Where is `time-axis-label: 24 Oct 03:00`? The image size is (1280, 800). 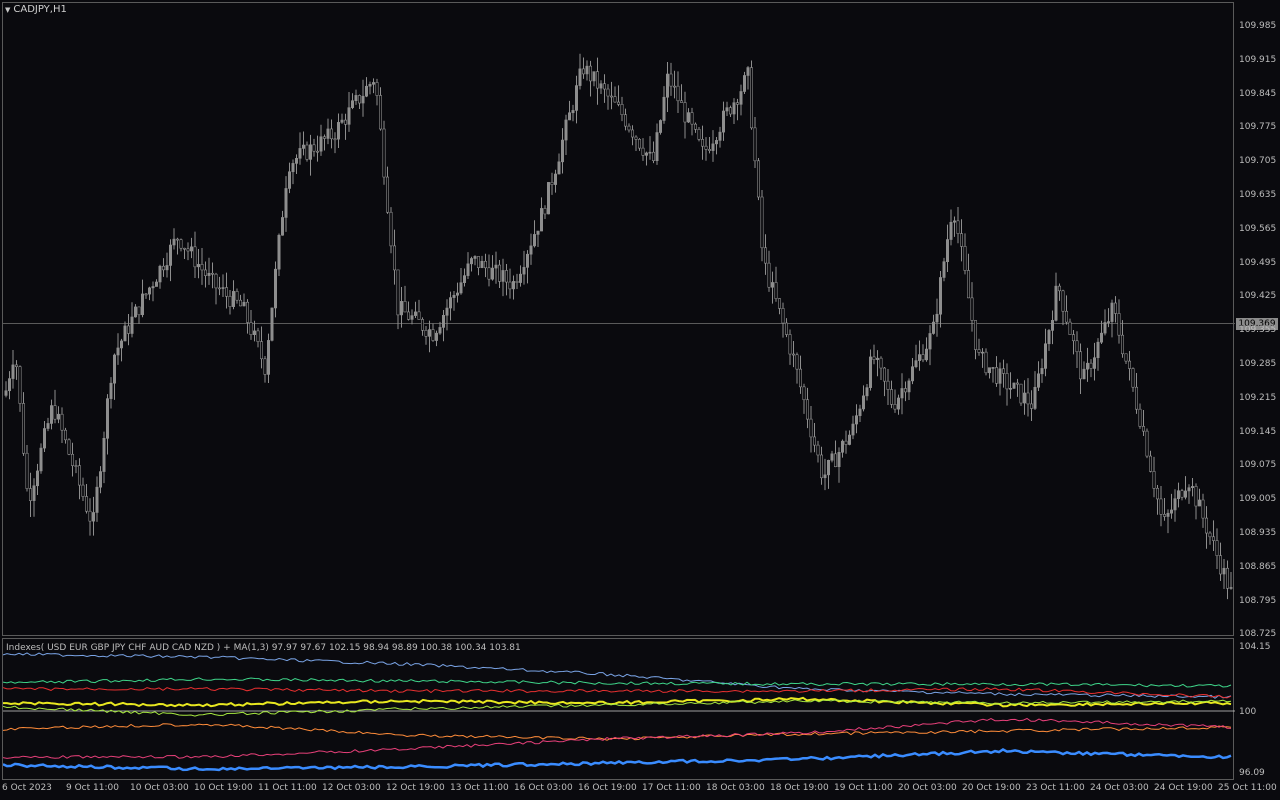
time-axis-label: 24 Oct 03:00 is located at coordinates (1119, 788).